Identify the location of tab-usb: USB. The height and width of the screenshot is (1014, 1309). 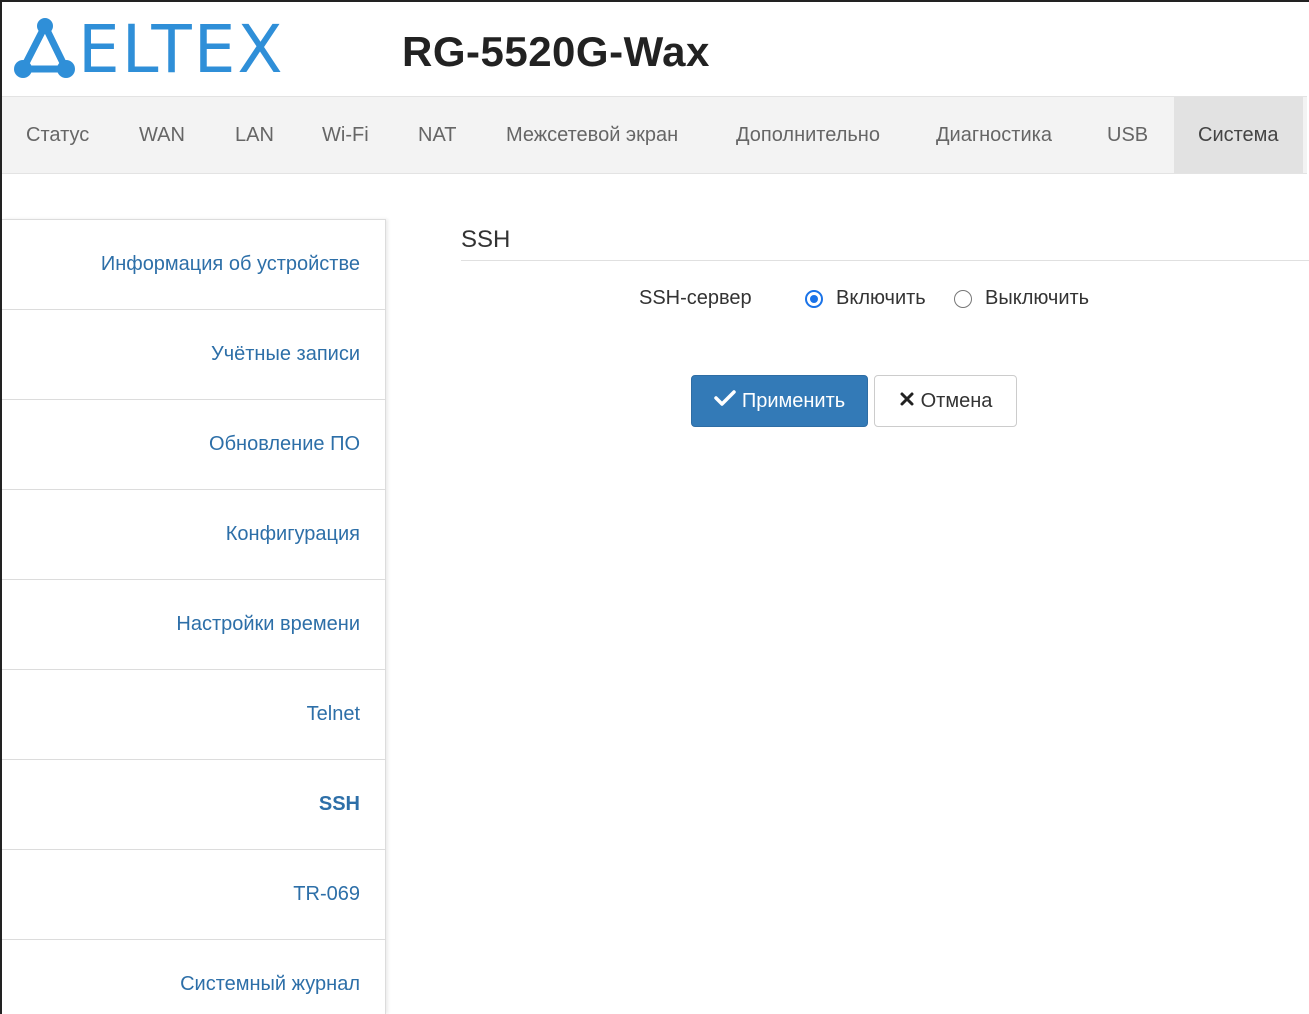
(1127, 135).